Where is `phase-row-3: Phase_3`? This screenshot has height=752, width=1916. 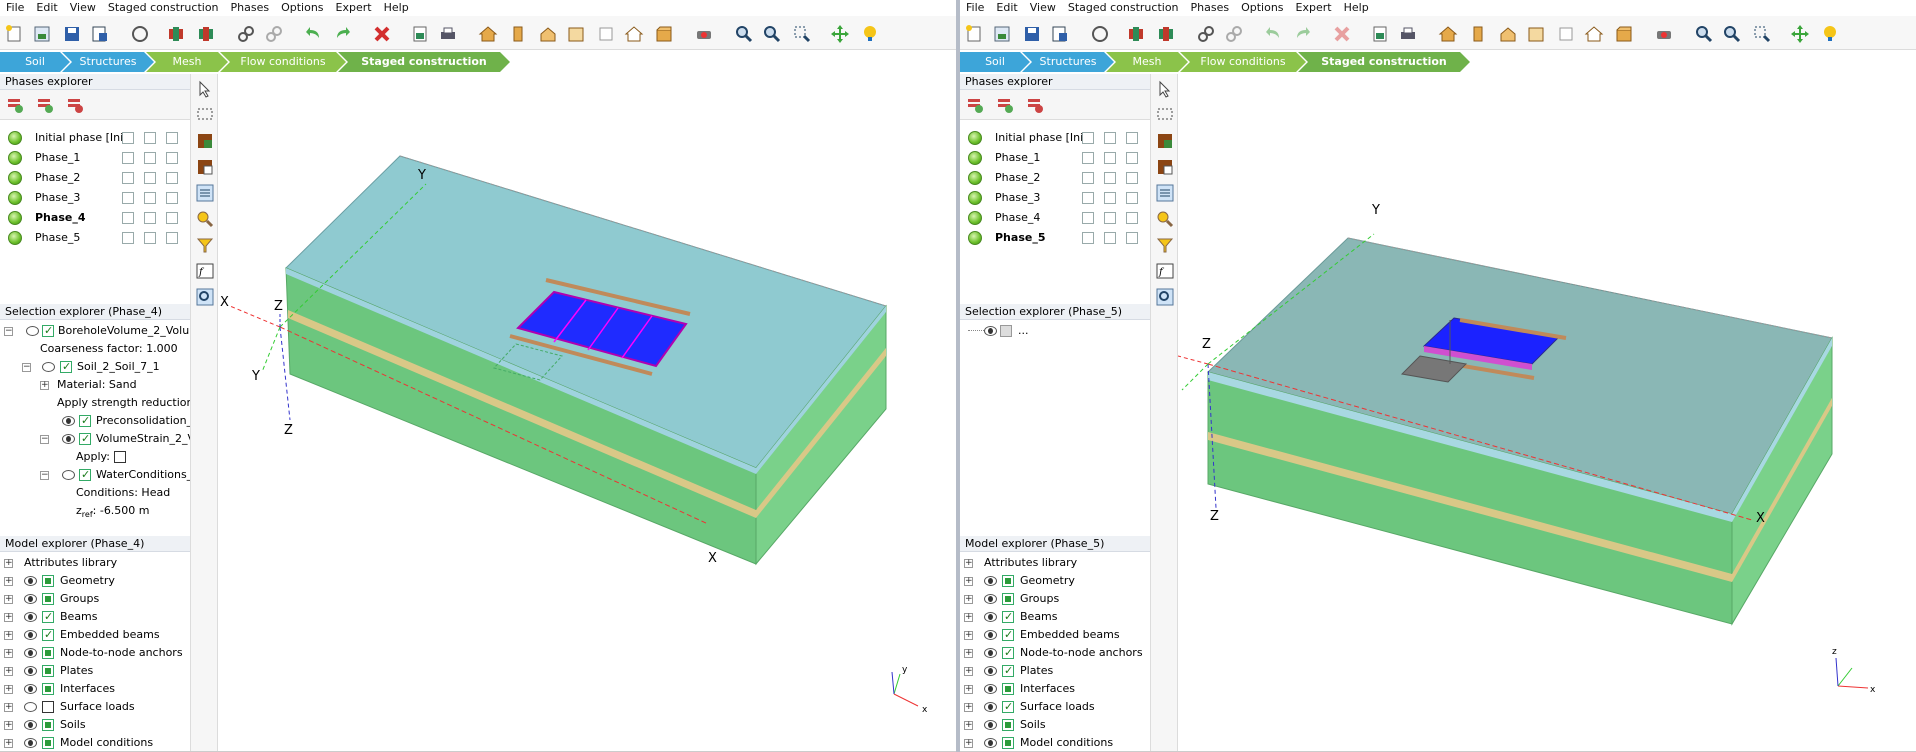 phase-row-3: Phase_3 is located at coordinates (1055, 198).